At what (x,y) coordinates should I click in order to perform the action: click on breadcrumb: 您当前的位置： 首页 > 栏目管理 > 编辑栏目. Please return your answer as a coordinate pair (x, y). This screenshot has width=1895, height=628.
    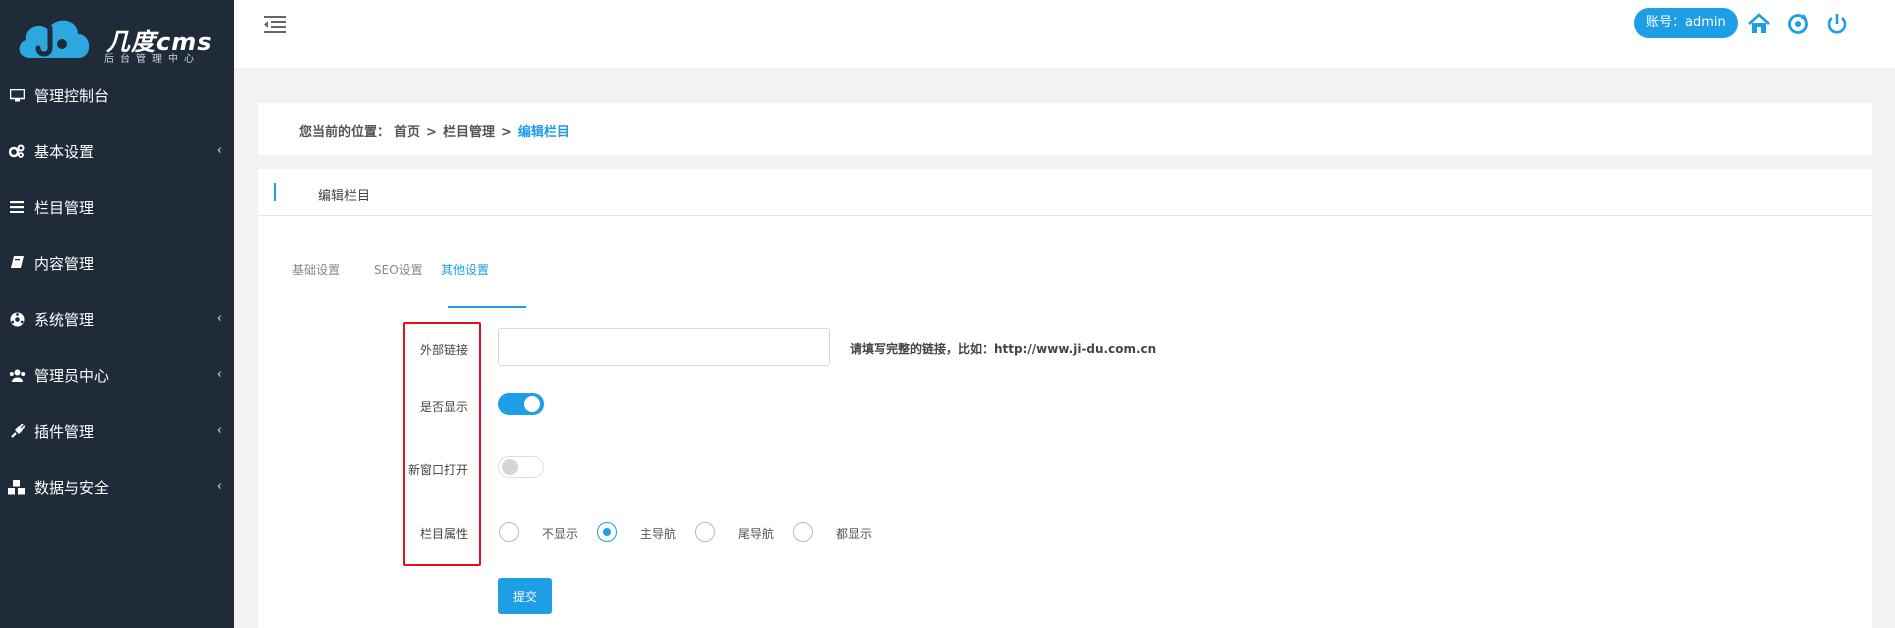
    Looking at the image, I should click on (436, 130).